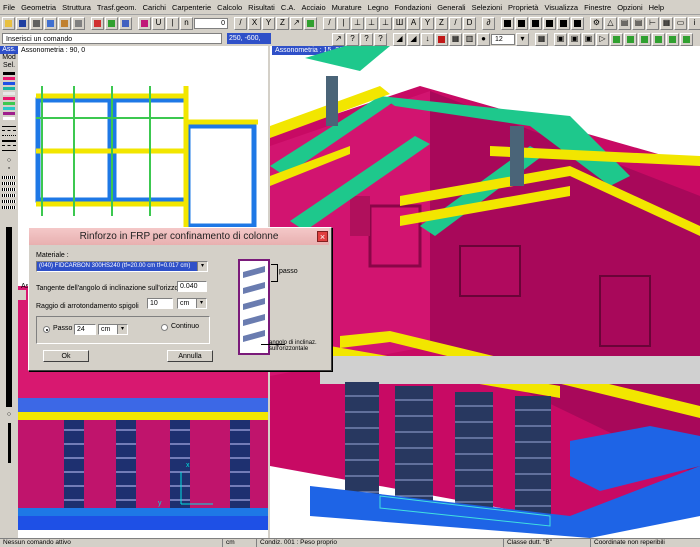  Describe the element at coordinates (577, 23) in the screenshot. I see `view6-icon` at that location.